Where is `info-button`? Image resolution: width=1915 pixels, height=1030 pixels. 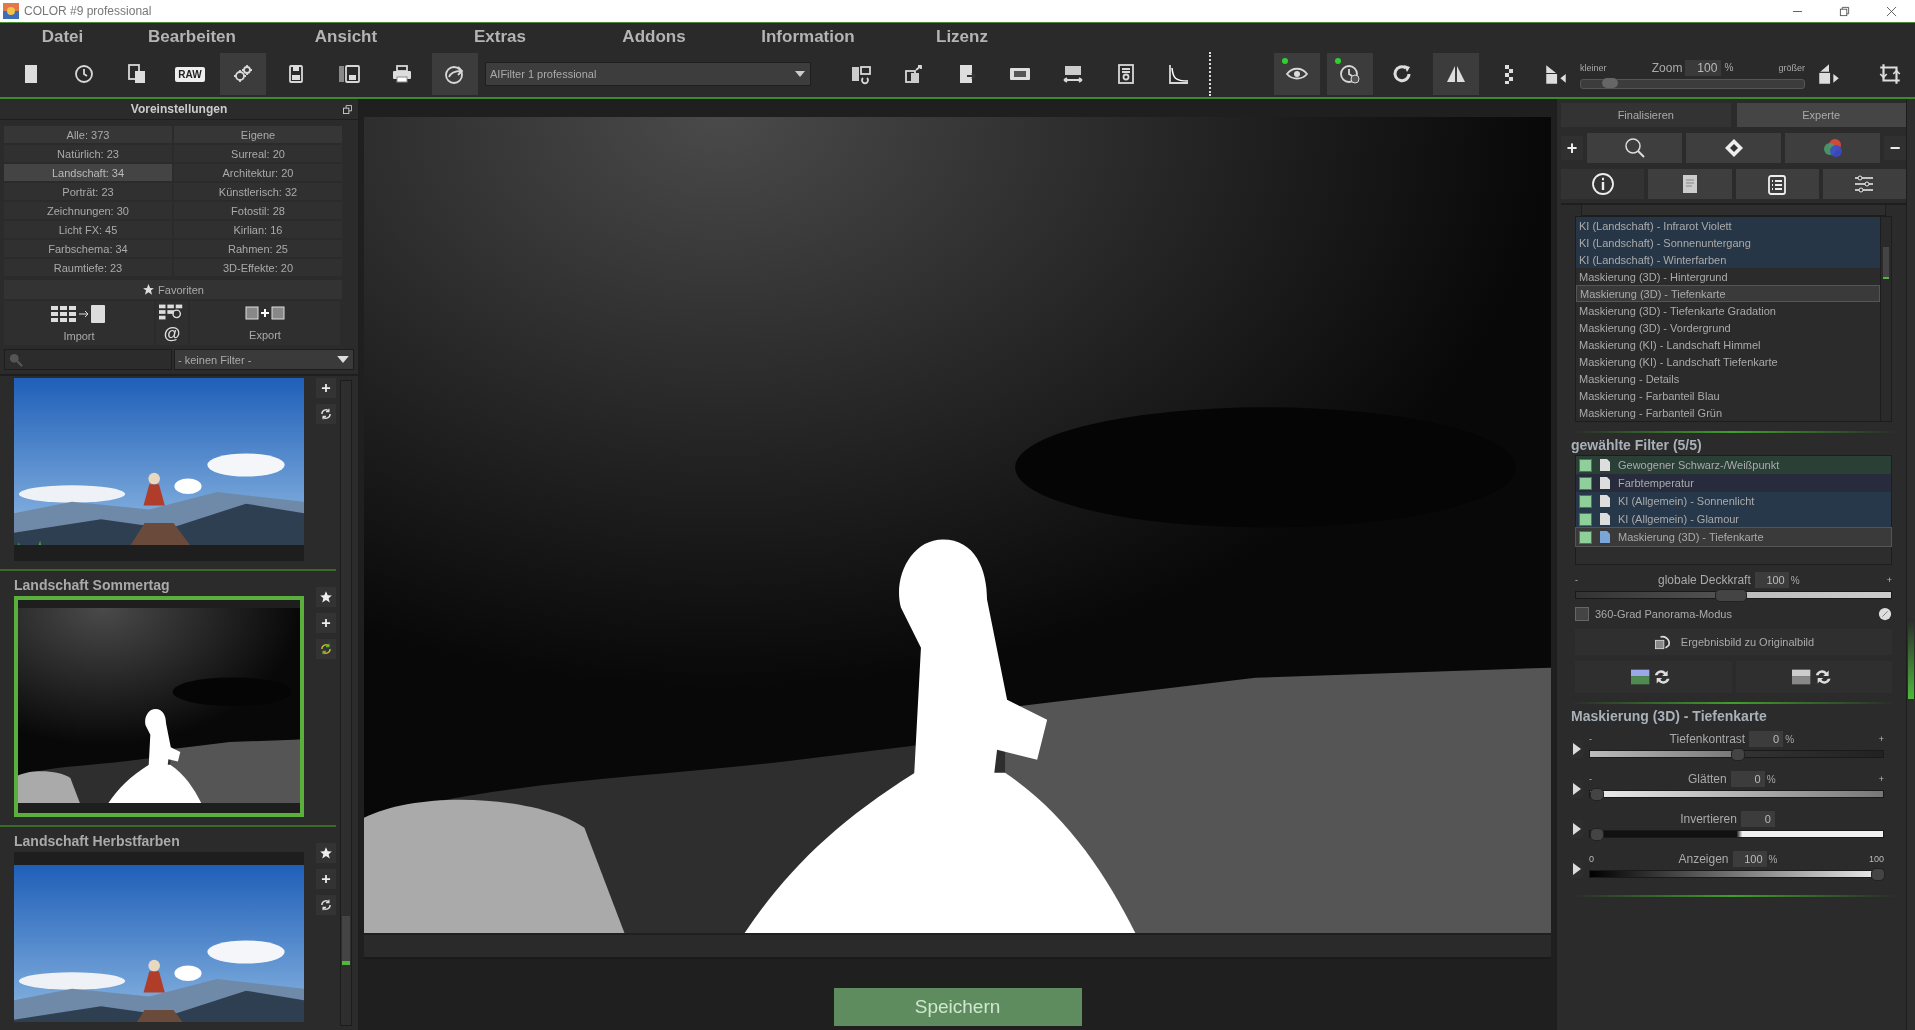 info-button is located at coordinates (1603, 184).